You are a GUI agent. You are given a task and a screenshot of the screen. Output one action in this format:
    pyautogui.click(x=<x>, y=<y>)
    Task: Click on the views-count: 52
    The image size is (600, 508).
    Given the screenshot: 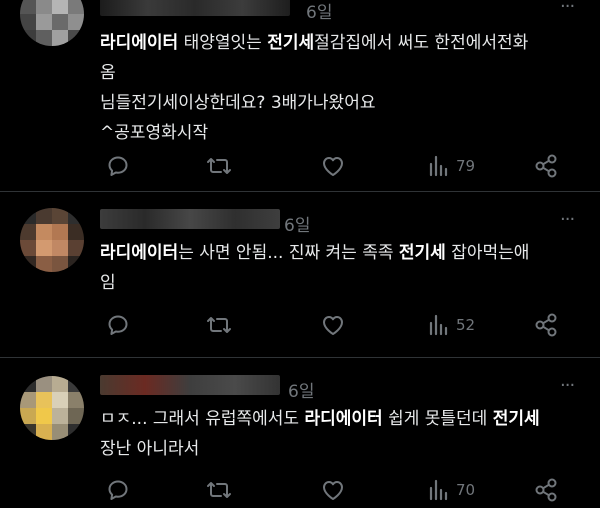 What is the action you would take?
    pyautogui.click(x=466, y=325)
    